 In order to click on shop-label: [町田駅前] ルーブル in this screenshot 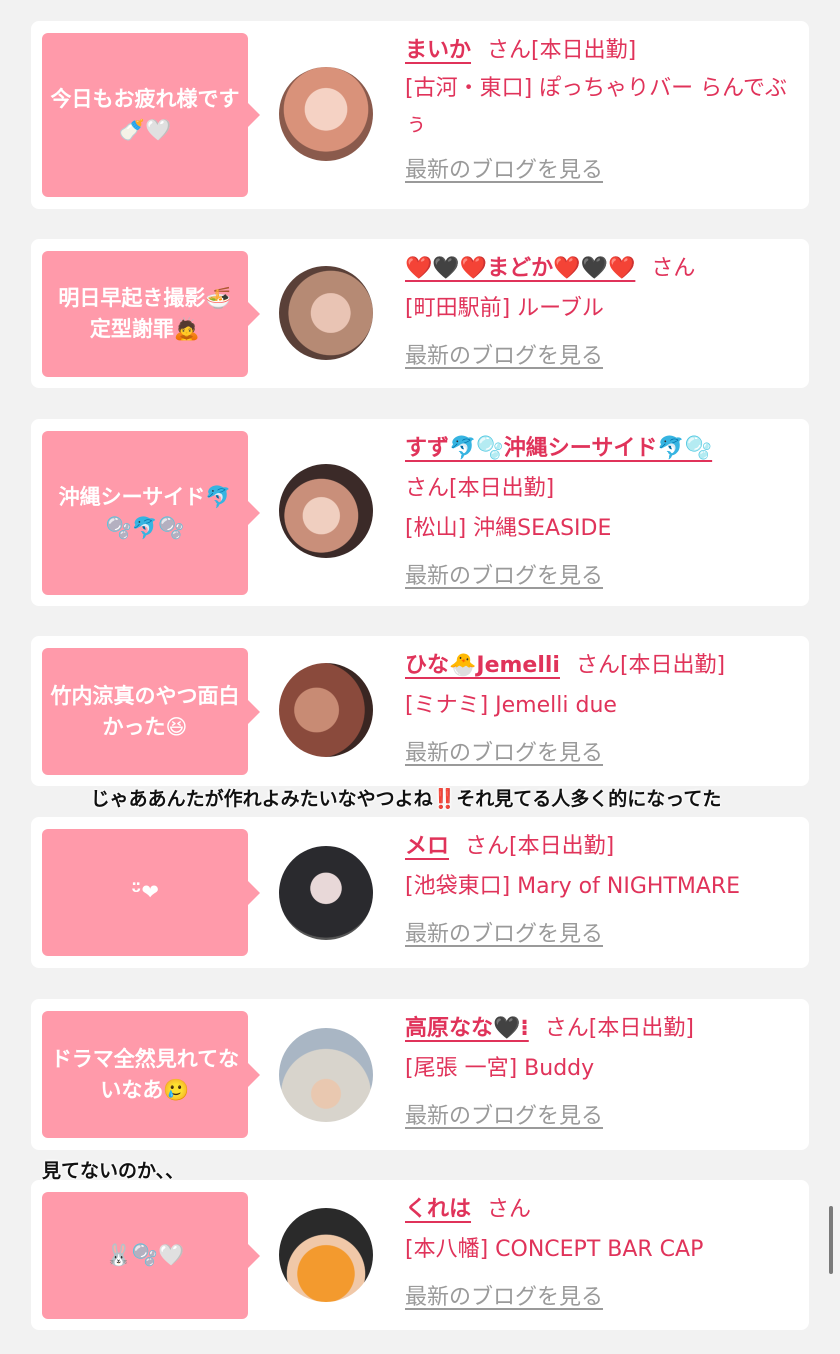, I will do `click(504, 308)`.